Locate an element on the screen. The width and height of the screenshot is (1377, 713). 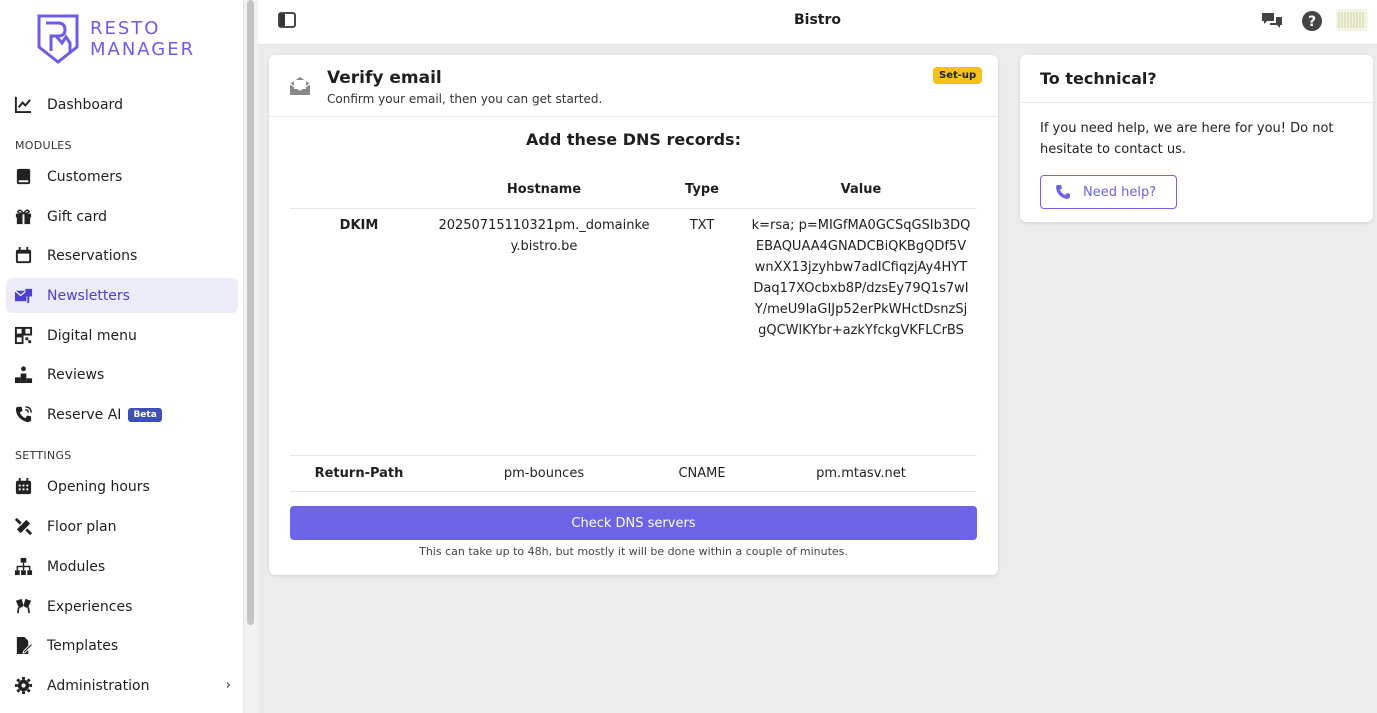
sidebar-item-customers: Customers is located at coordinates (122, 176).